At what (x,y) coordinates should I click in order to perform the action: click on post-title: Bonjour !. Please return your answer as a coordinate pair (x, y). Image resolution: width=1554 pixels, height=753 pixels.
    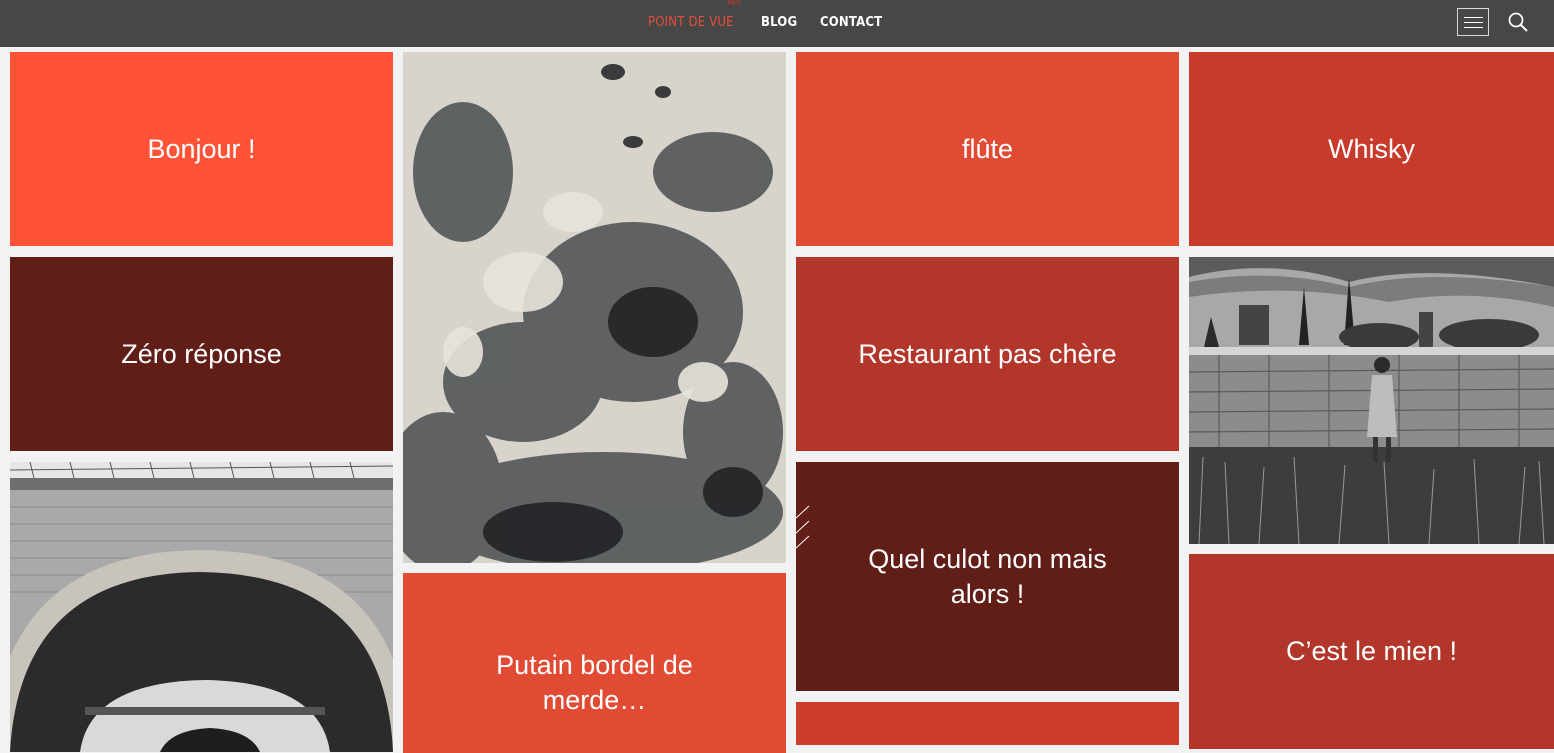
    Looking at the image, I should click on (201, 148).